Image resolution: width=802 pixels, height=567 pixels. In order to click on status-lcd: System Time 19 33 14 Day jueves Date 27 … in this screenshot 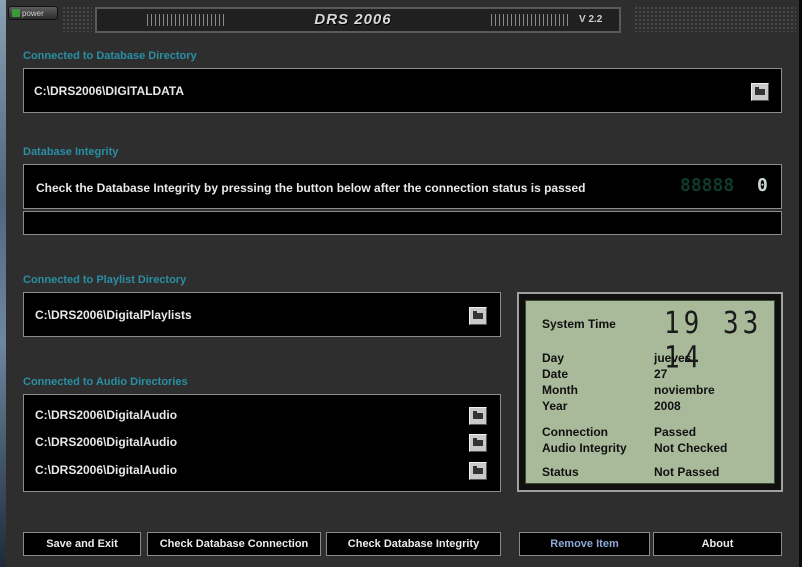, I will do `click(650, 392)`.